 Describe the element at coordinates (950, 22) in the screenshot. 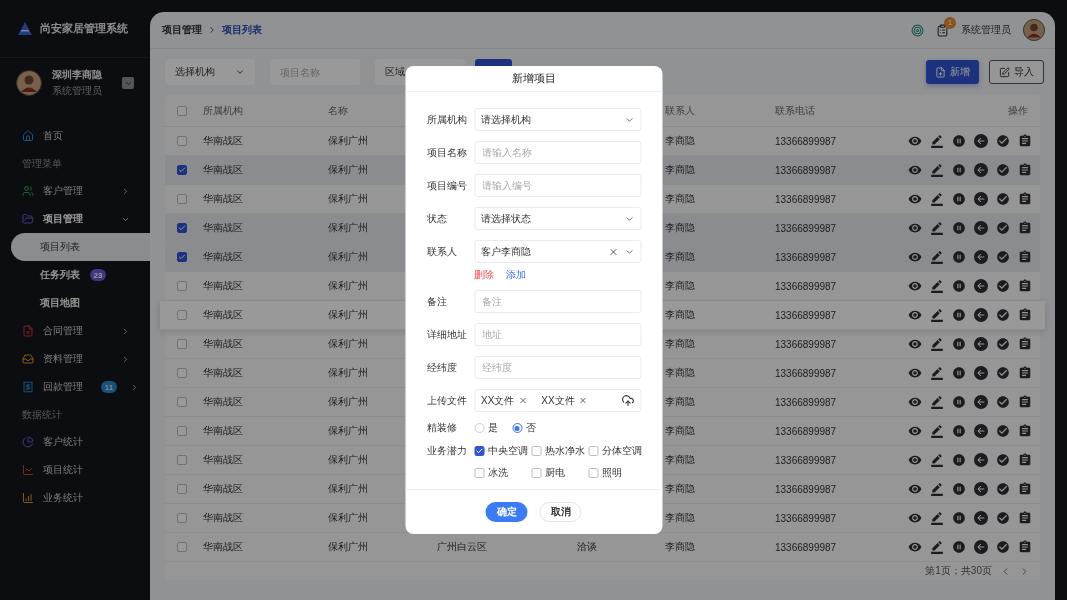

I see `notification-badge: 1` at that location.